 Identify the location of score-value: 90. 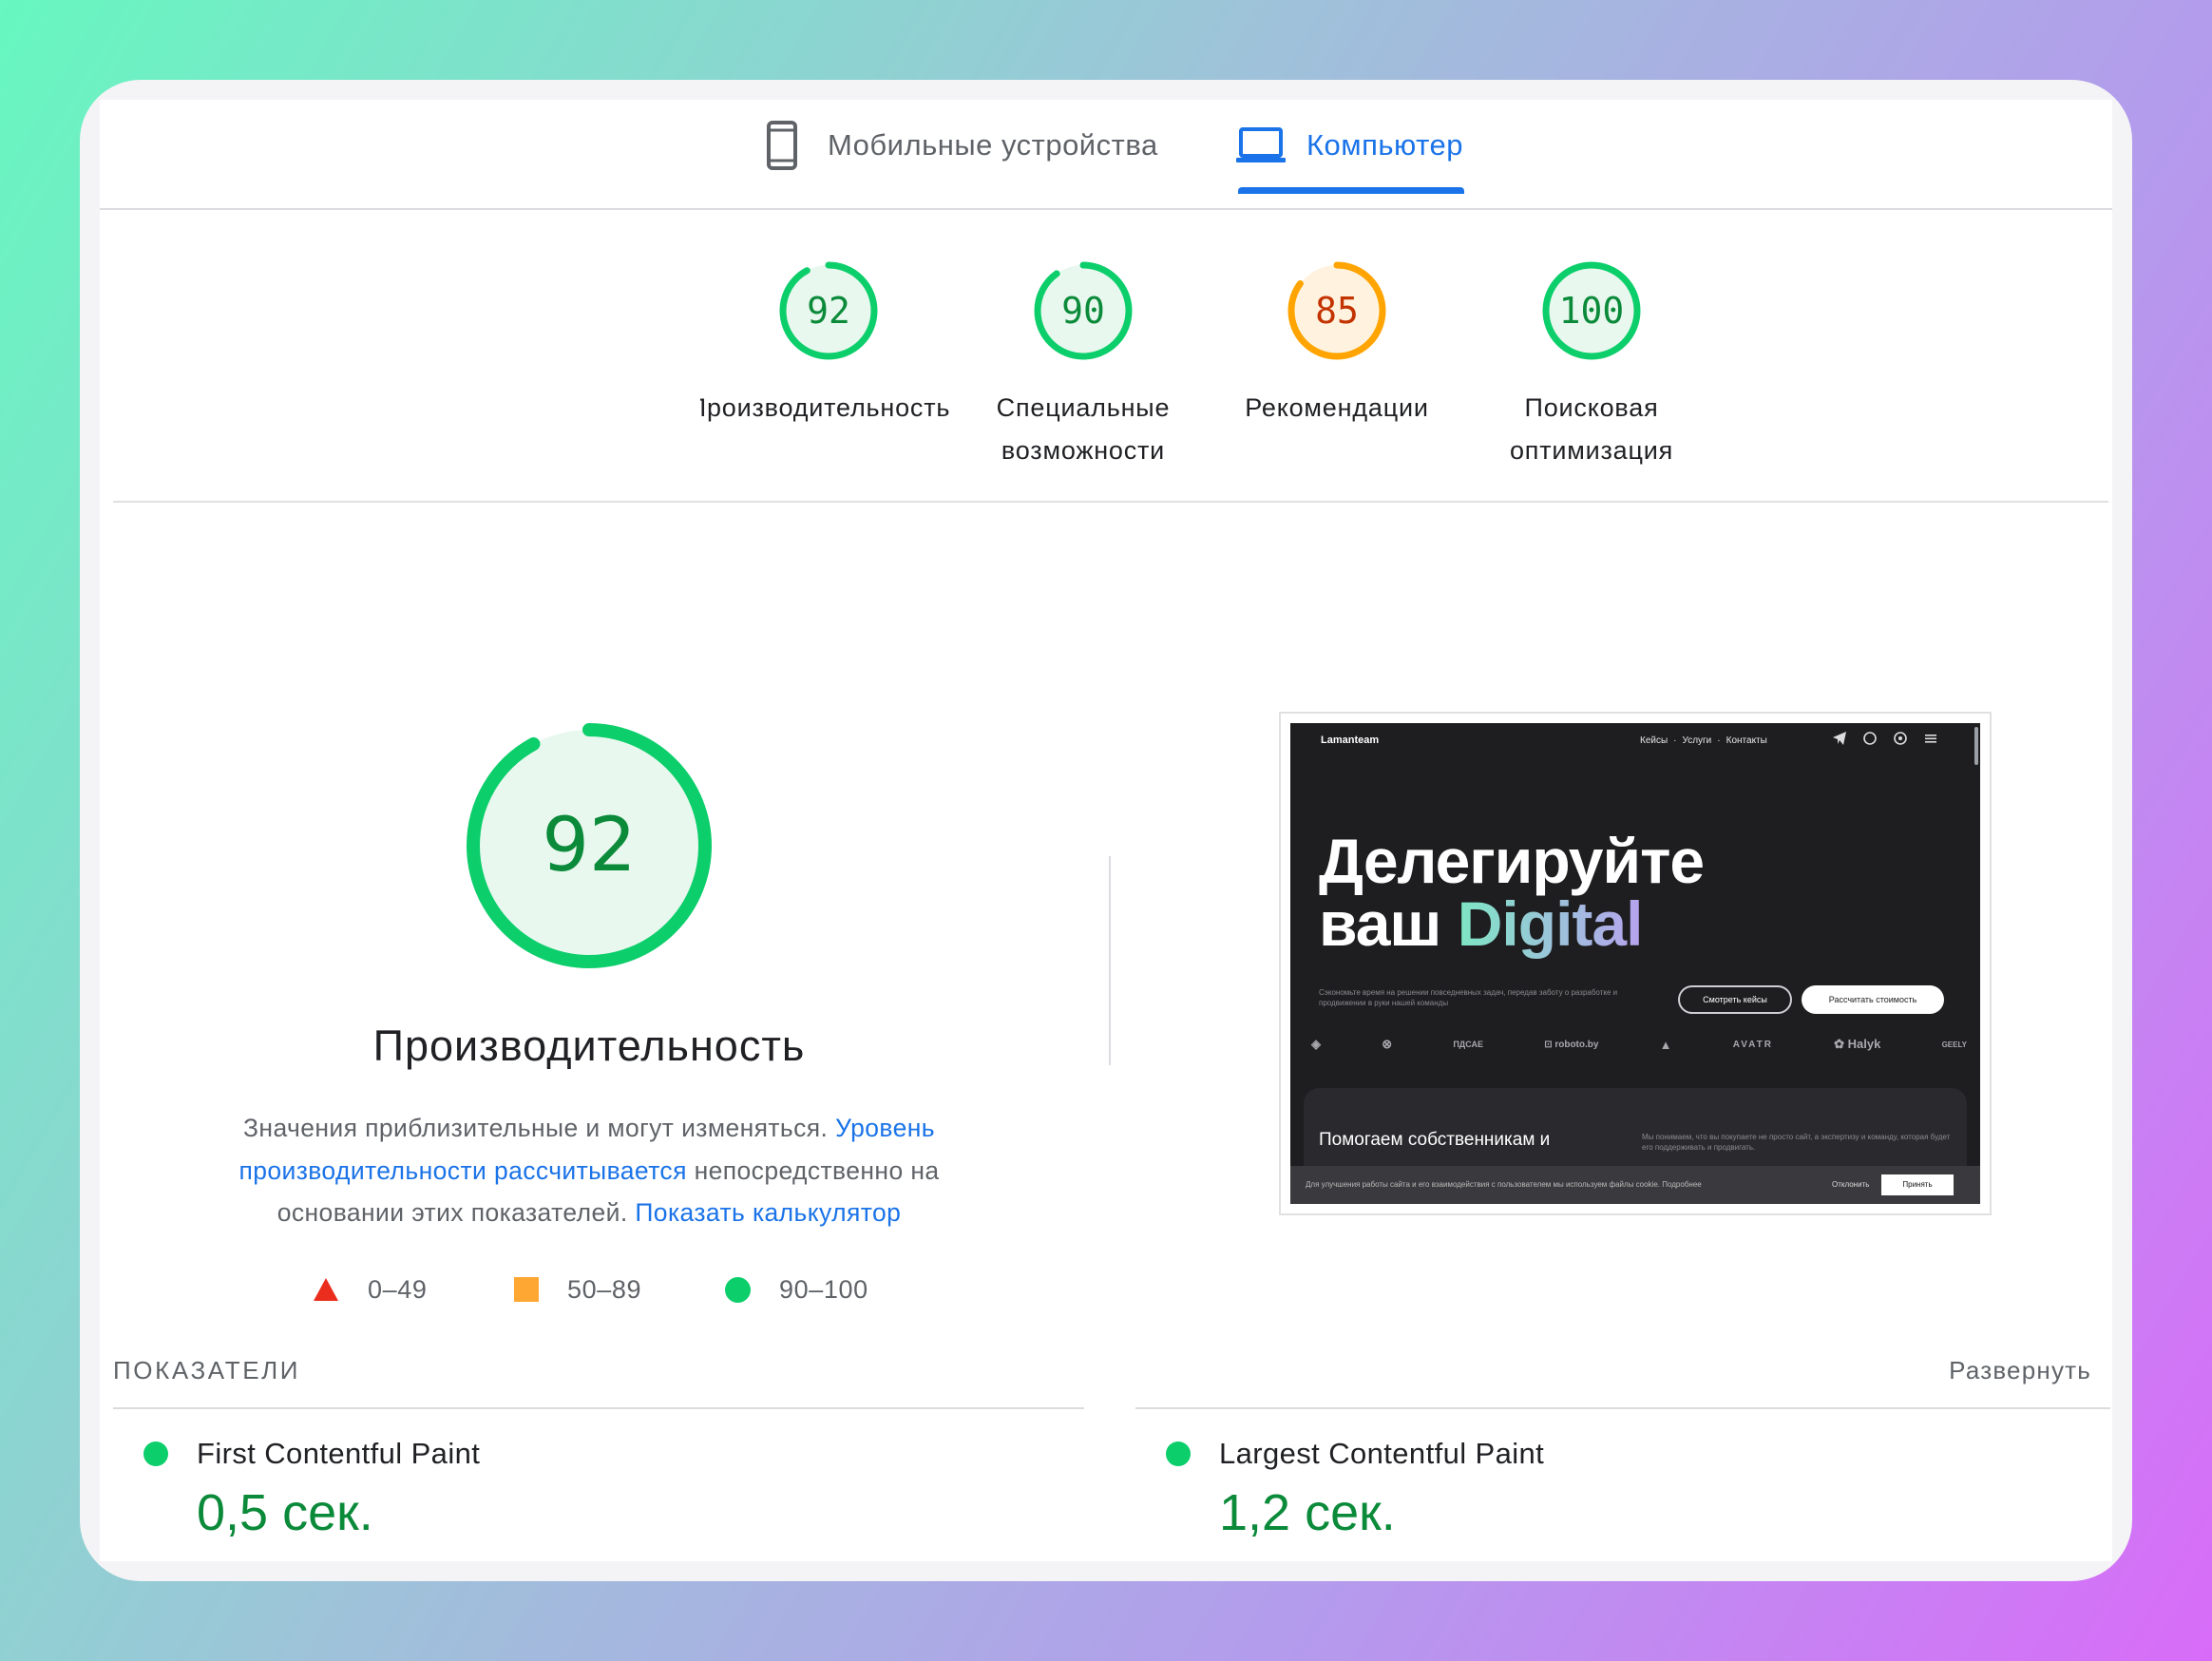
(1083, 311).